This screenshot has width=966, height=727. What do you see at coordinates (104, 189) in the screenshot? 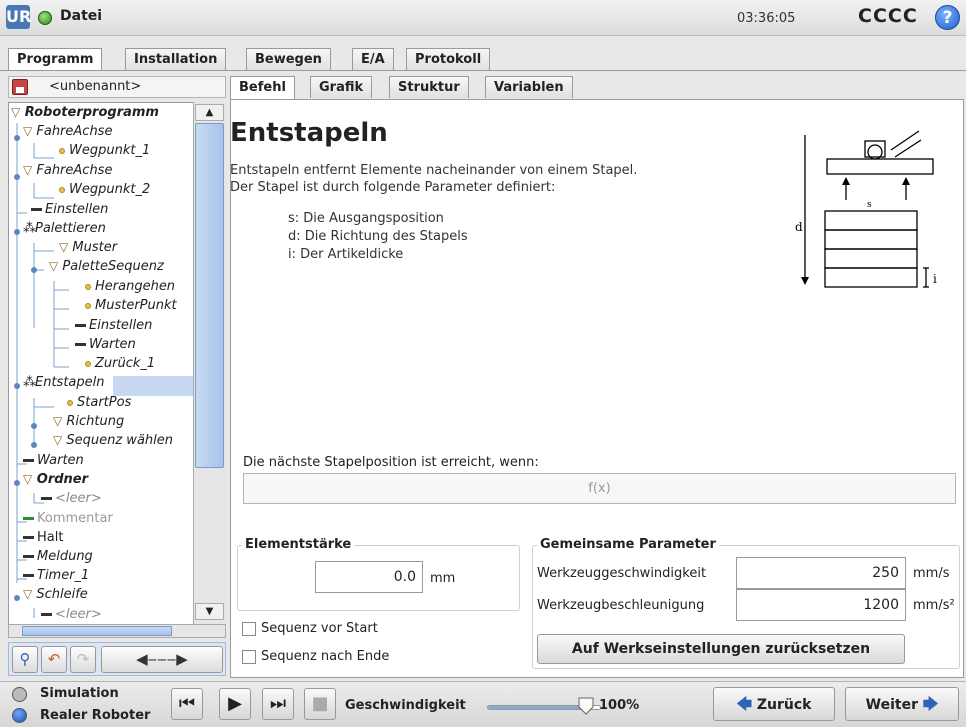
I see `tree-node: Wegpunkt_2` at bounding box center [104, 189].